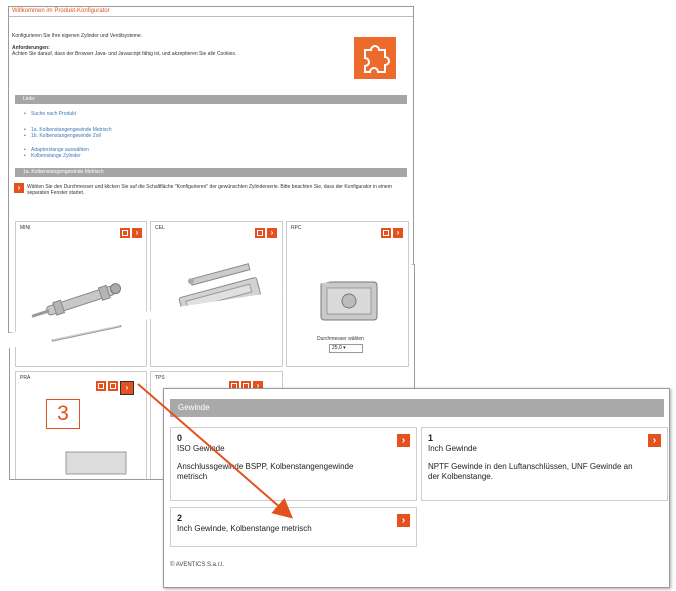 Image resolution: width=676 pixels, height=591 pixels. I want to click on diameter-value: 25,0, so click(337, 348).